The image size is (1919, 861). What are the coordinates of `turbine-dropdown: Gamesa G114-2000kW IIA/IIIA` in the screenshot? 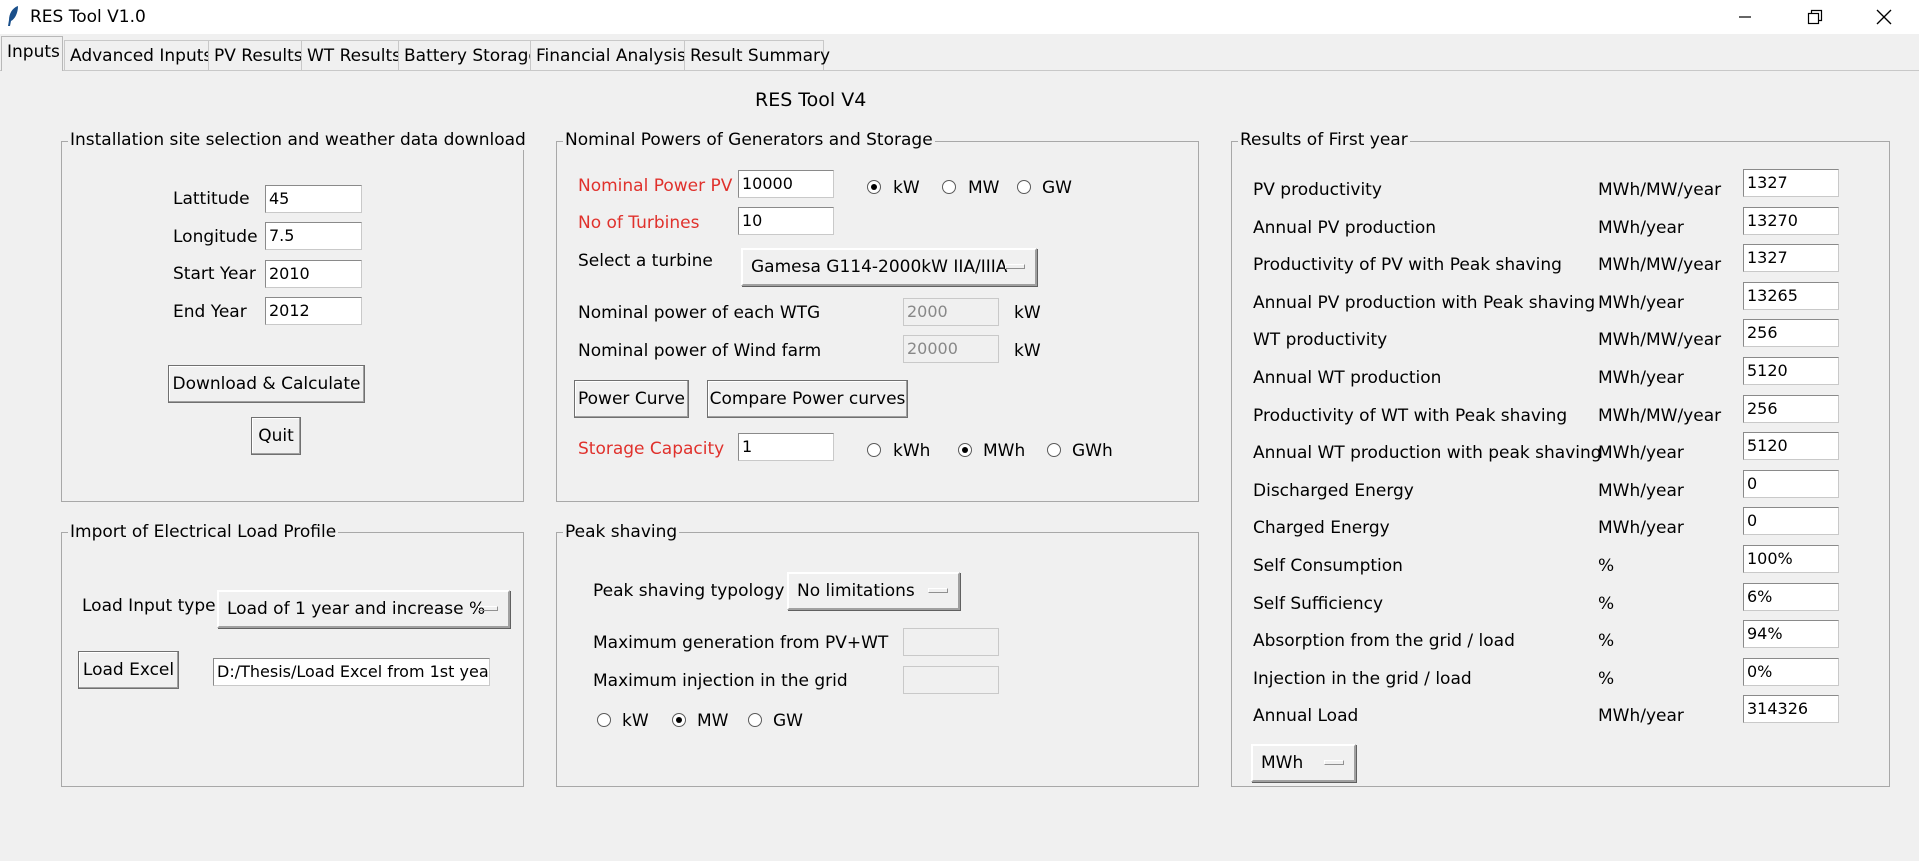 It's located at (889, 267).